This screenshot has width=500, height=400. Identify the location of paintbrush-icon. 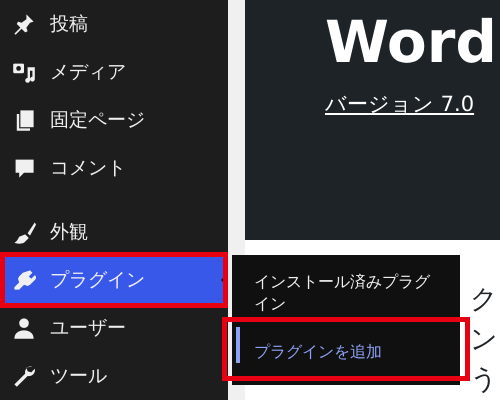
(24, 232).